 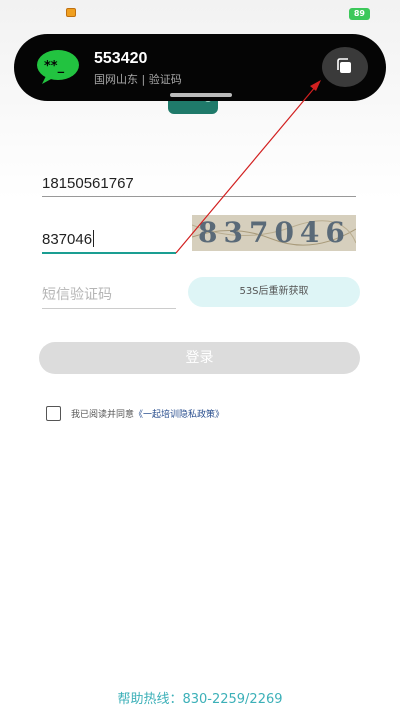 I want to click on help-hotline: 帮助热线：830-2259/2269, so click(x=200, y=699).